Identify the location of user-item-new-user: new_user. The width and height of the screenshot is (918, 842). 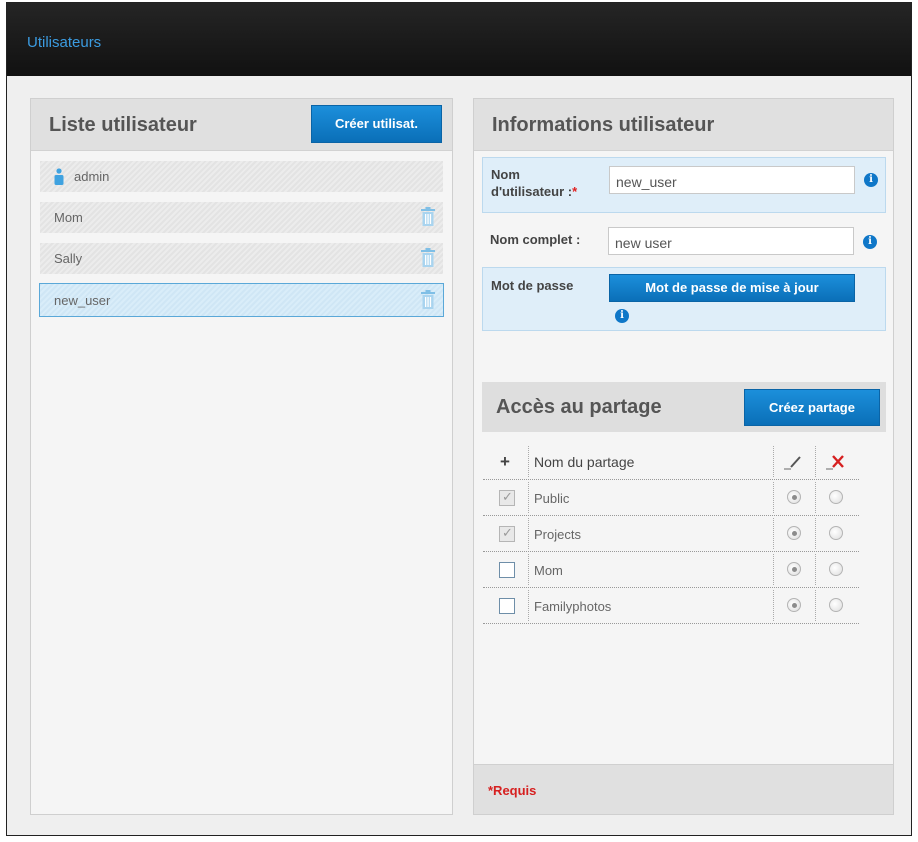
(241, 300).